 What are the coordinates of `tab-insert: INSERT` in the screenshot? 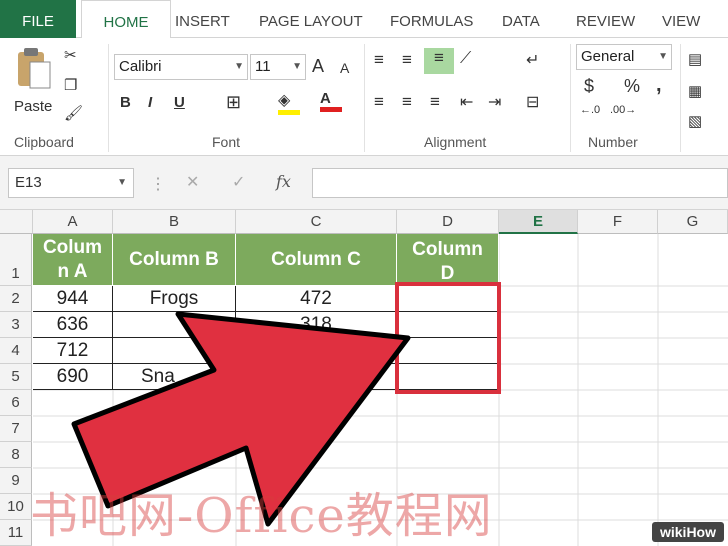 It's located at (202, 19).